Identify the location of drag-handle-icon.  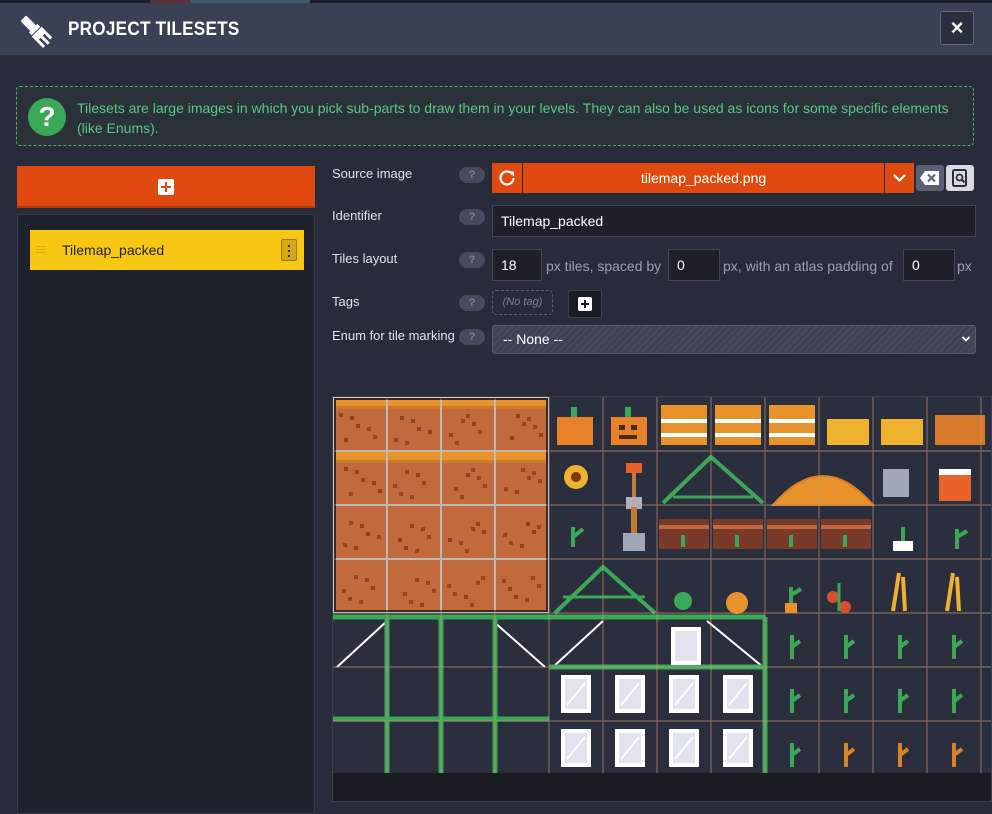
(41, 249).